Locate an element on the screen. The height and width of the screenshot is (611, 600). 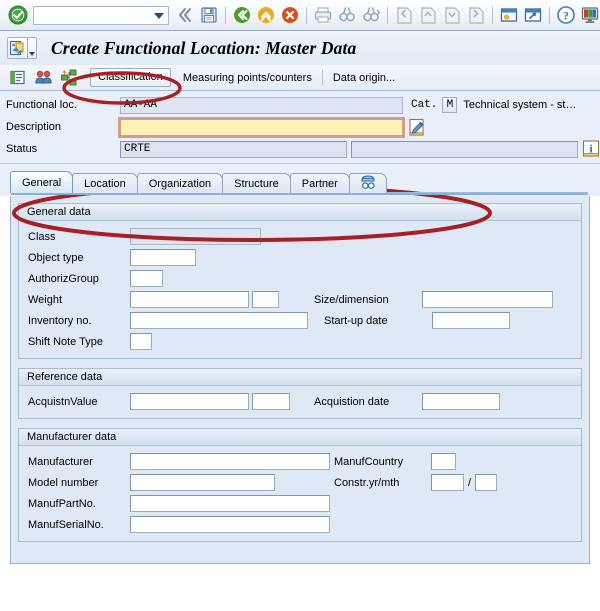
size-dimension-input is located at coordinates (487, 299).